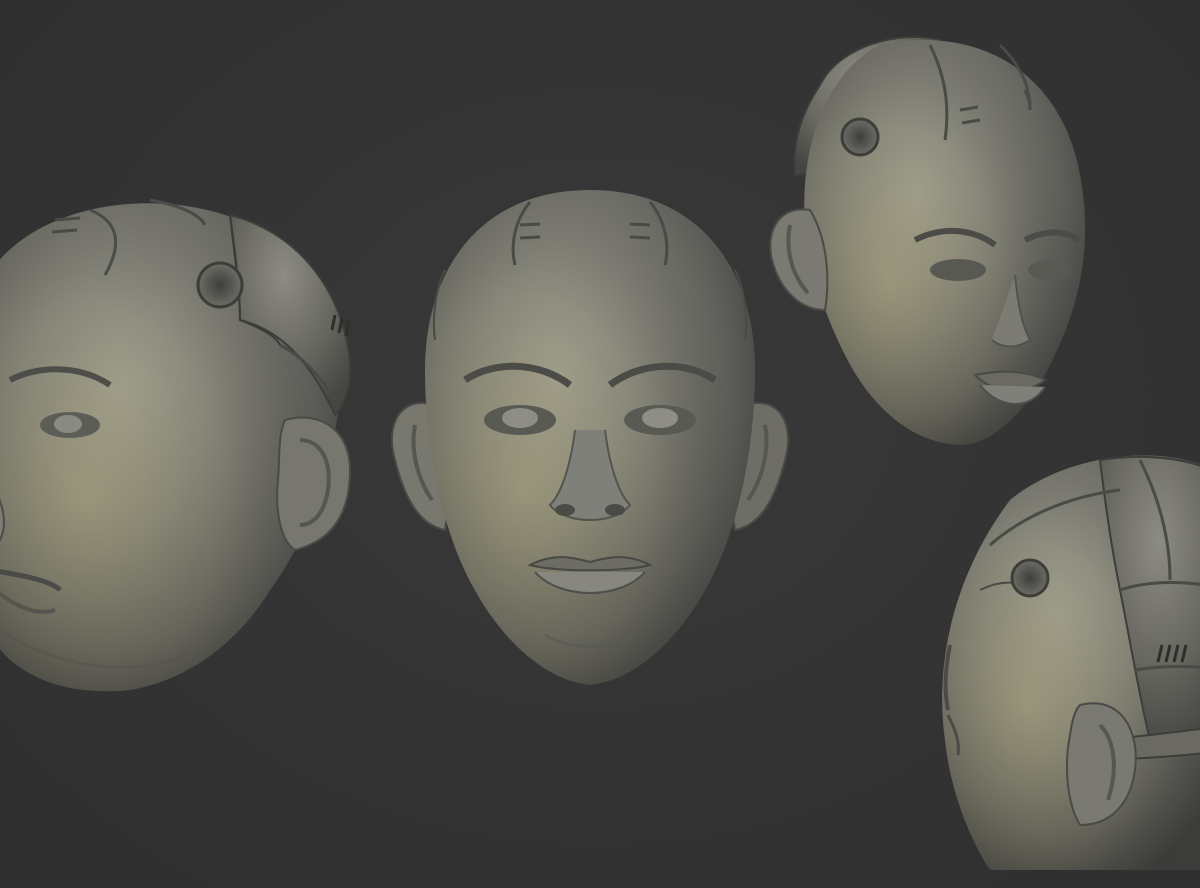 This screenshot has height=888, width=1200. What do you see at coordinates (927, 241) in the screenshot?
I see `head-render-three-quarter-right` at bounding box center [927, 241].